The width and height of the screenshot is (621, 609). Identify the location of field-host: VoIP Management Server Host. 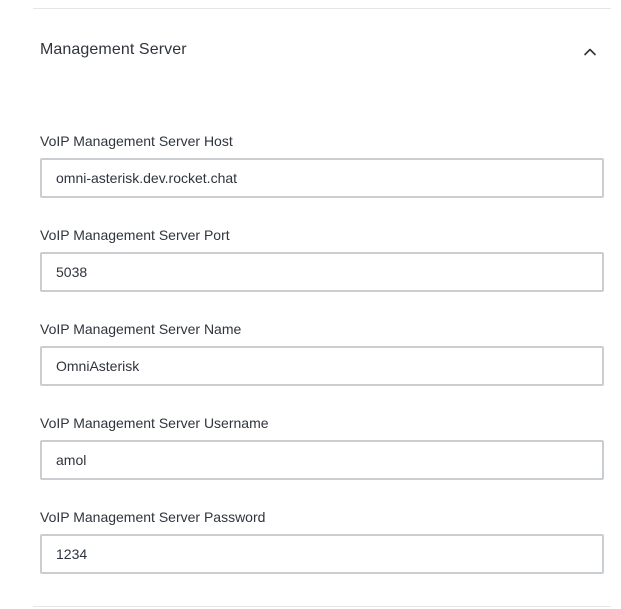
(322, 165).